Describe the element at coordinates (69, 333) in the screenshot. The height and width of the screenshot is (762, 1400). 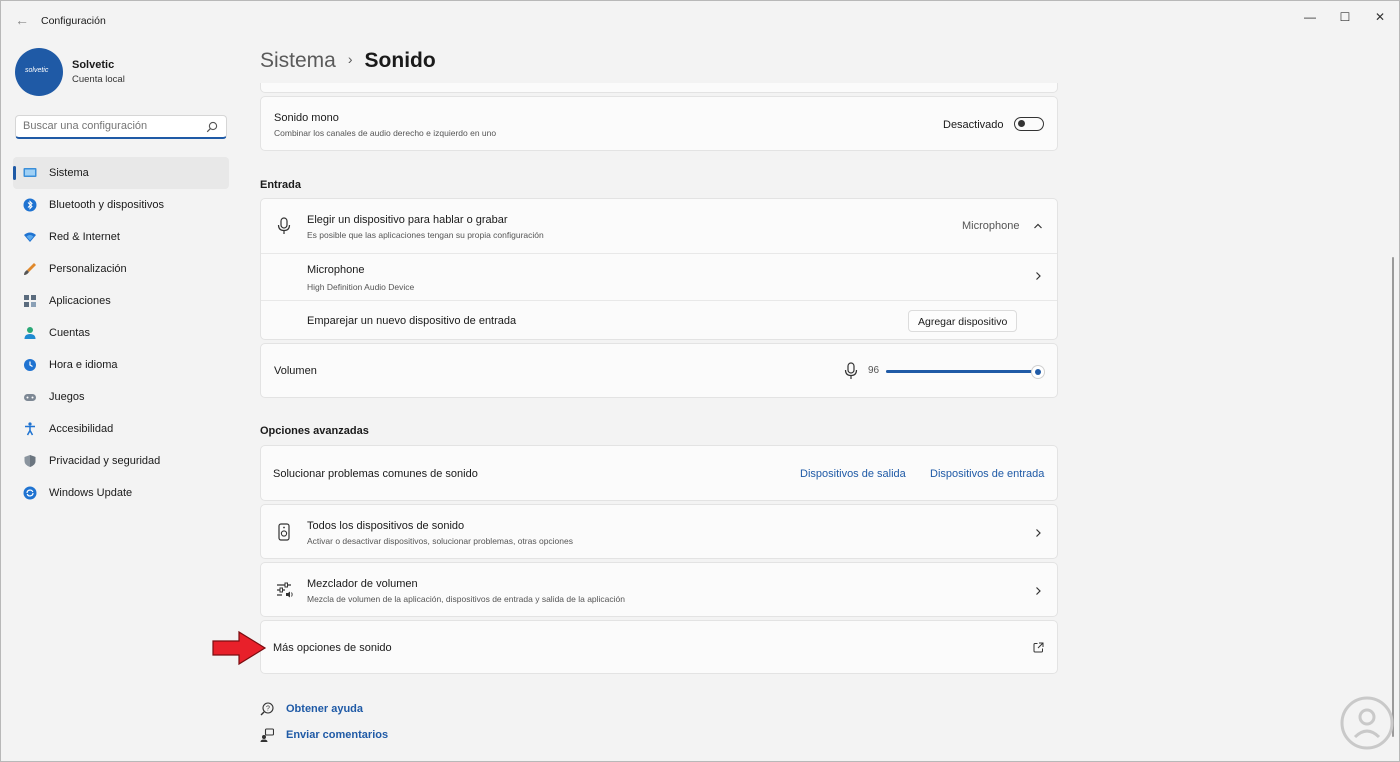
I see `sidebar-item-label: Cuentas` at that location.